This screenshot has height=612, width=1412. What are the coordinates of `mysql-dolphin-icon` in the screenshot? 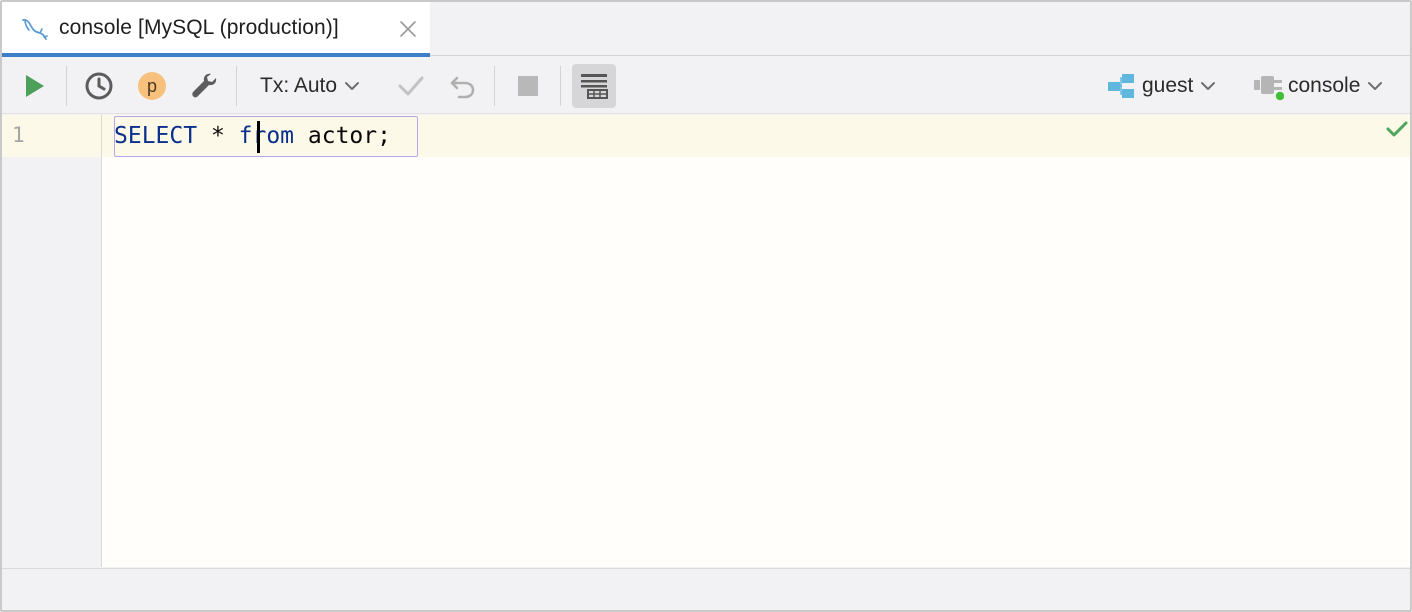 It's located at (35, 29).